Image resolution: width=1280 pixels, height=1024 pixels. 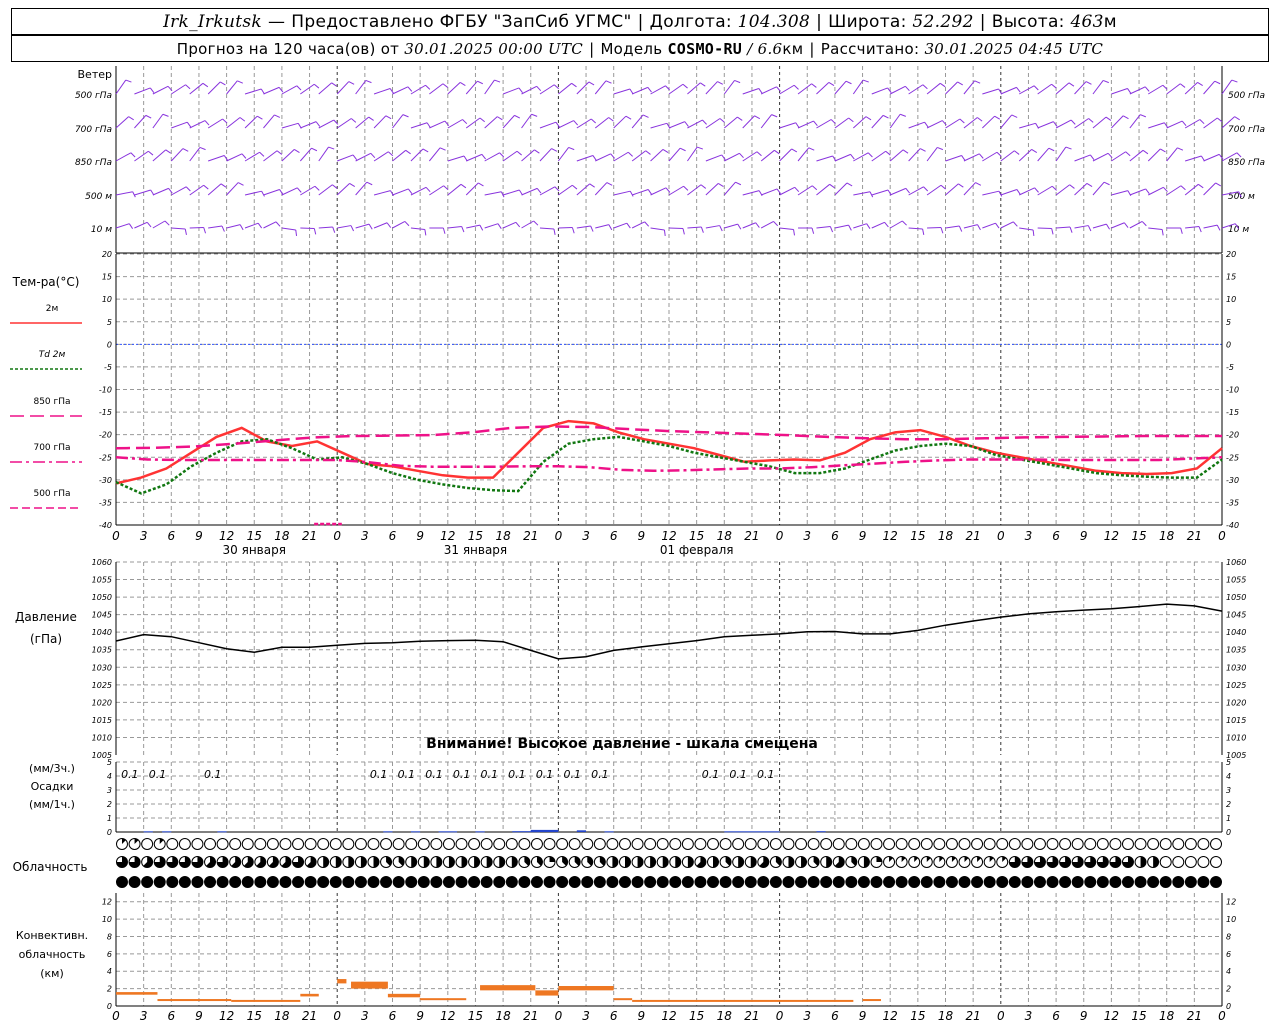 I want to click on y-tick-label: 1055, so click(x=1236, y=580).